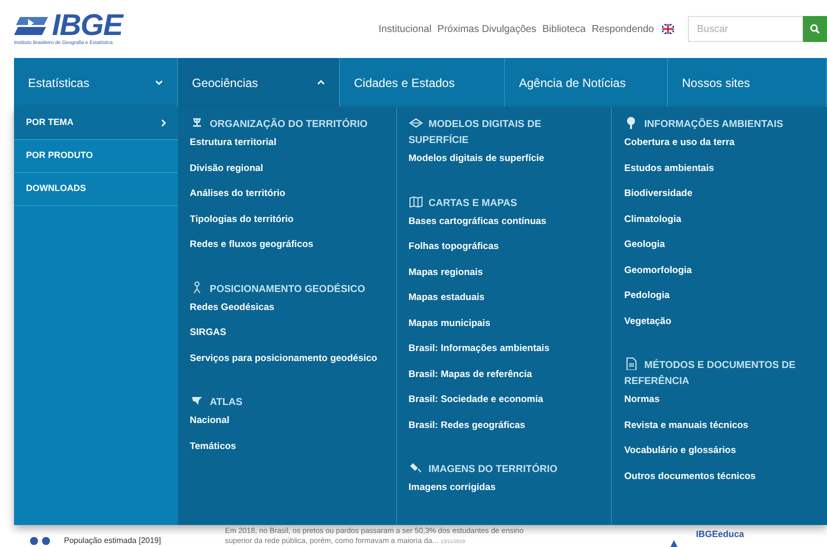 The width and height of the screenshot is (827, 547). What do you see at coordinates (287, 289) in the screenshot?
I see `section-title: POSICIONAMENTO GEODÉSICO` at bounding box center [287, 289].